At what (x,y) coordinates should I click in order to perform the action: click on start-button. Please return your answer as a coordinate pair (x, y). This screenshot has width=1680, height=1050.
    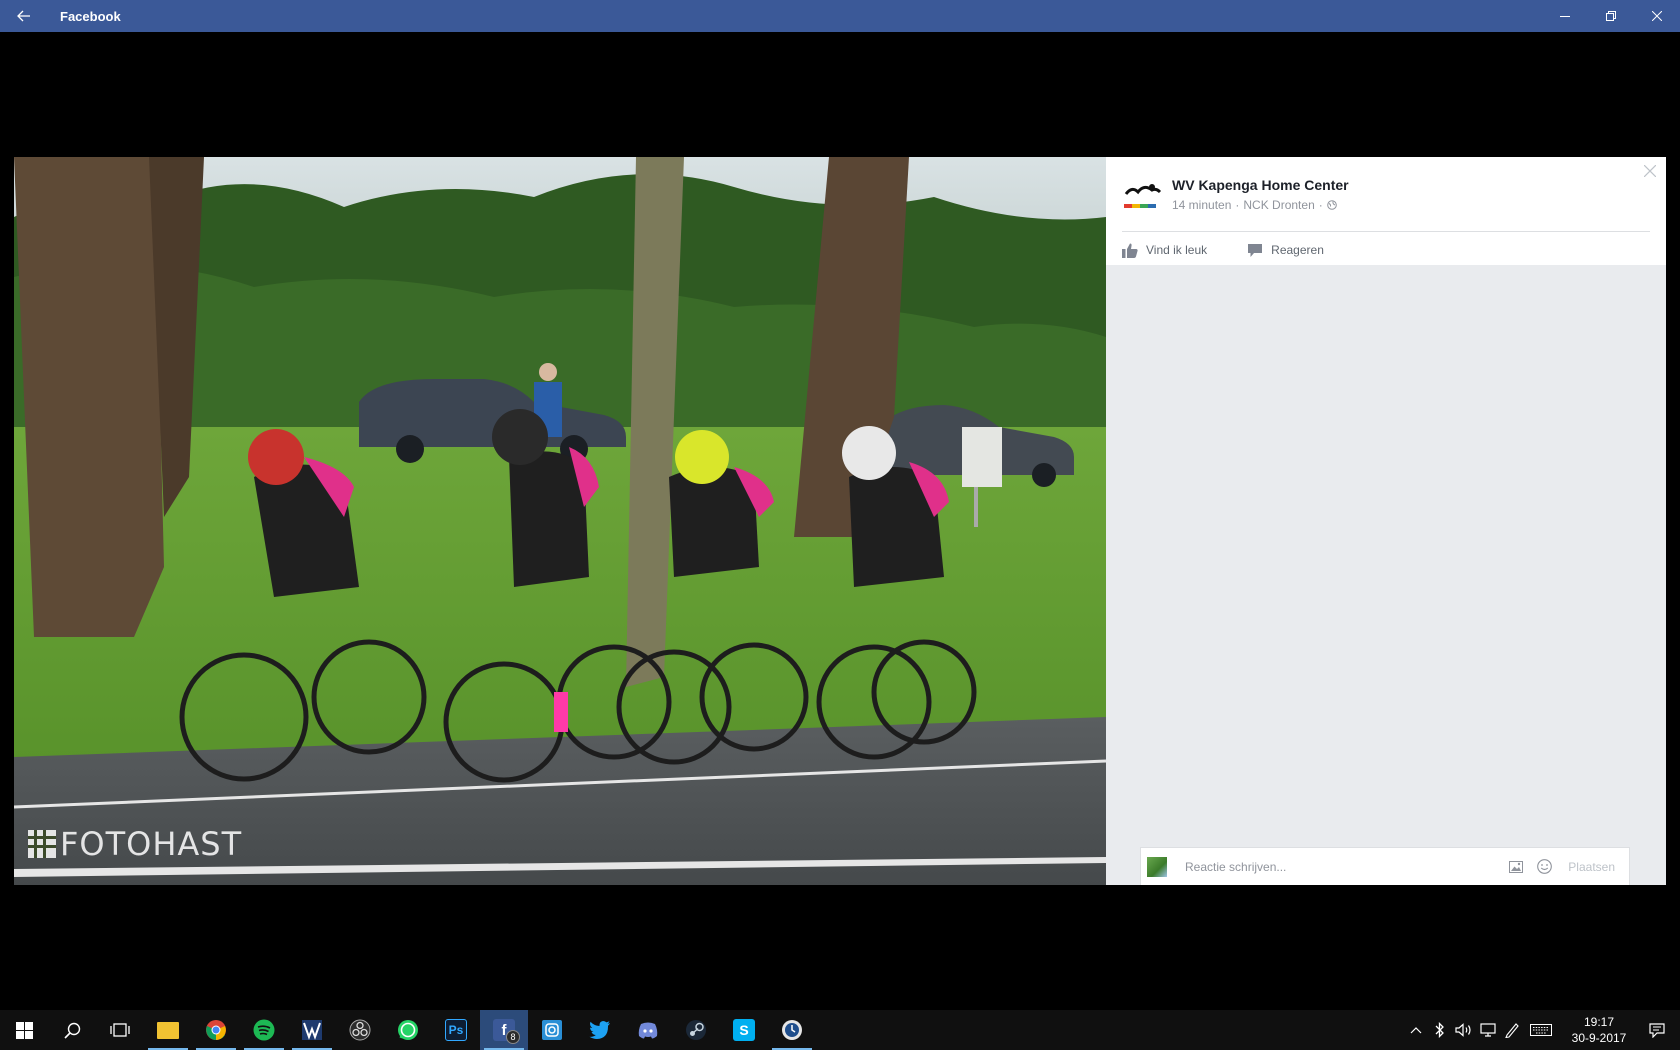
    Looking at the image, I should click on (24, 1030).